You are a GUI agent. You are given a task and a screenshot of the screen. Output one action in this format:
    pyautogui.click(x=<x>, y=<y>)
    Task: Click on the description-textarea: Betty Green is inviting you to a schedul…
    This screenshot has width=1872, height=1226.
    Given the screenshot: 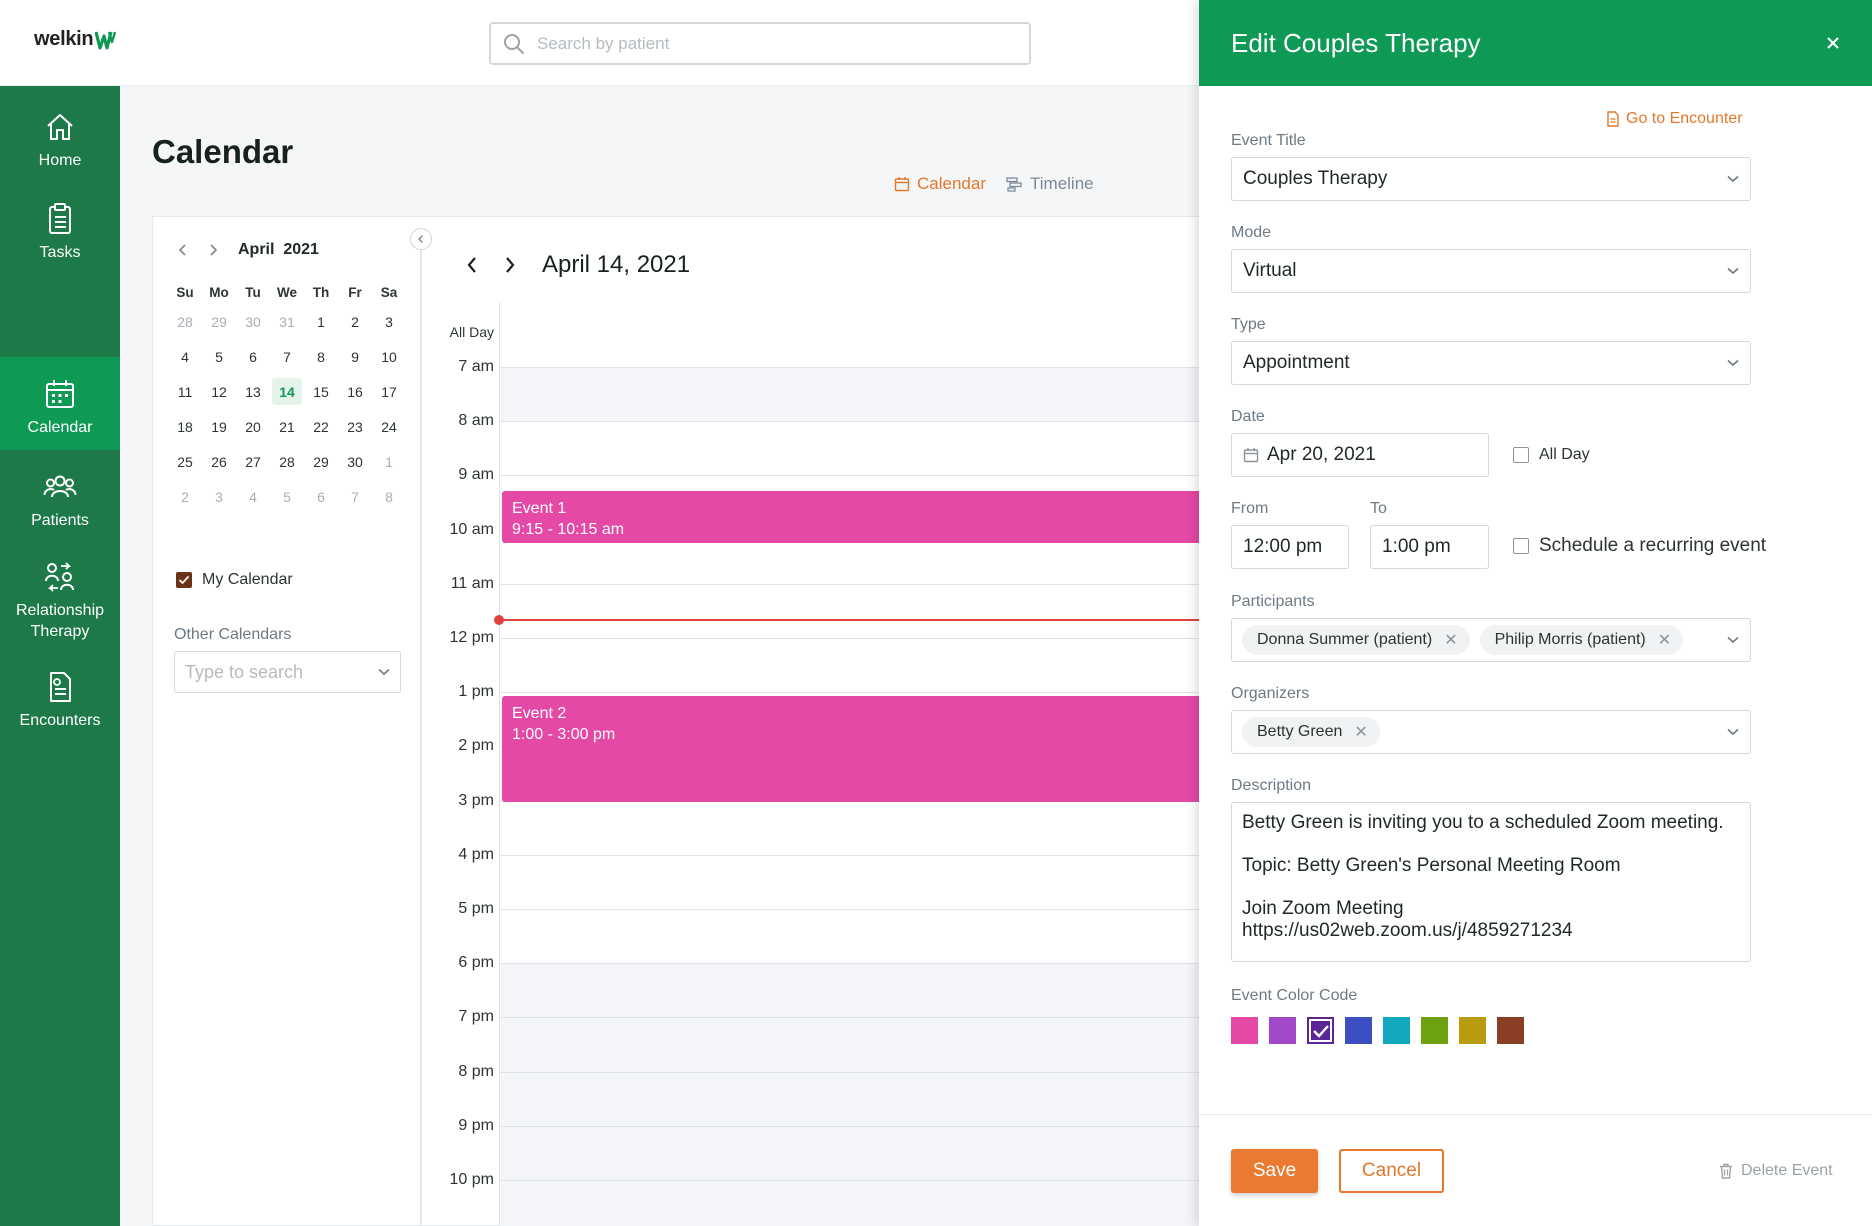 What is the action you would take?
    pyautogui.click(x=1491, y=882)
    